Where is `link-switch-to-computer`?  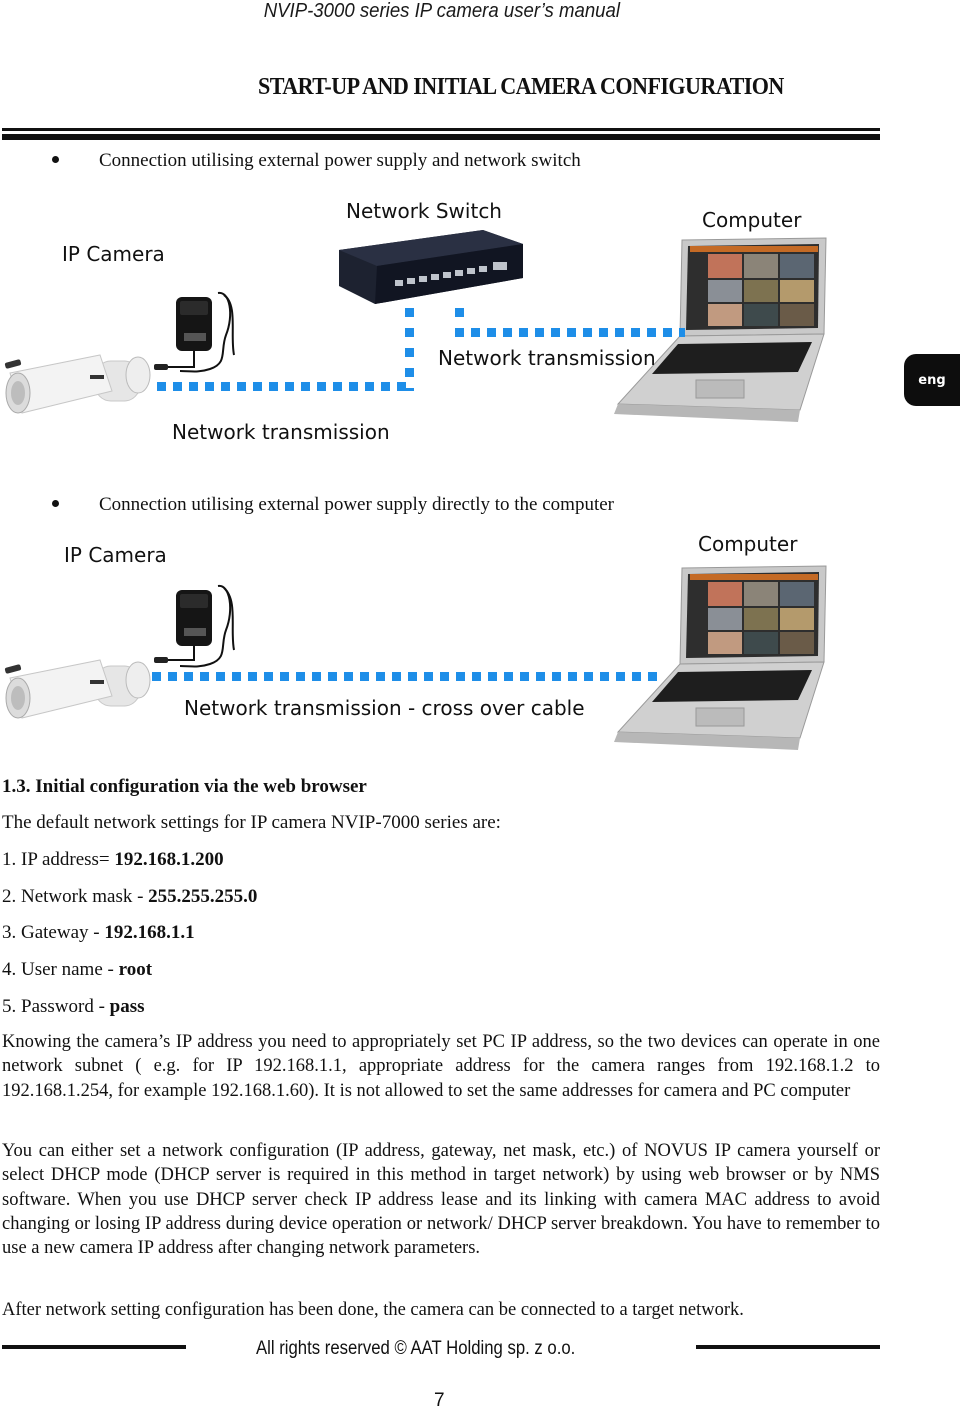 link-switch-to-computer is located at coordinates (570, 332).